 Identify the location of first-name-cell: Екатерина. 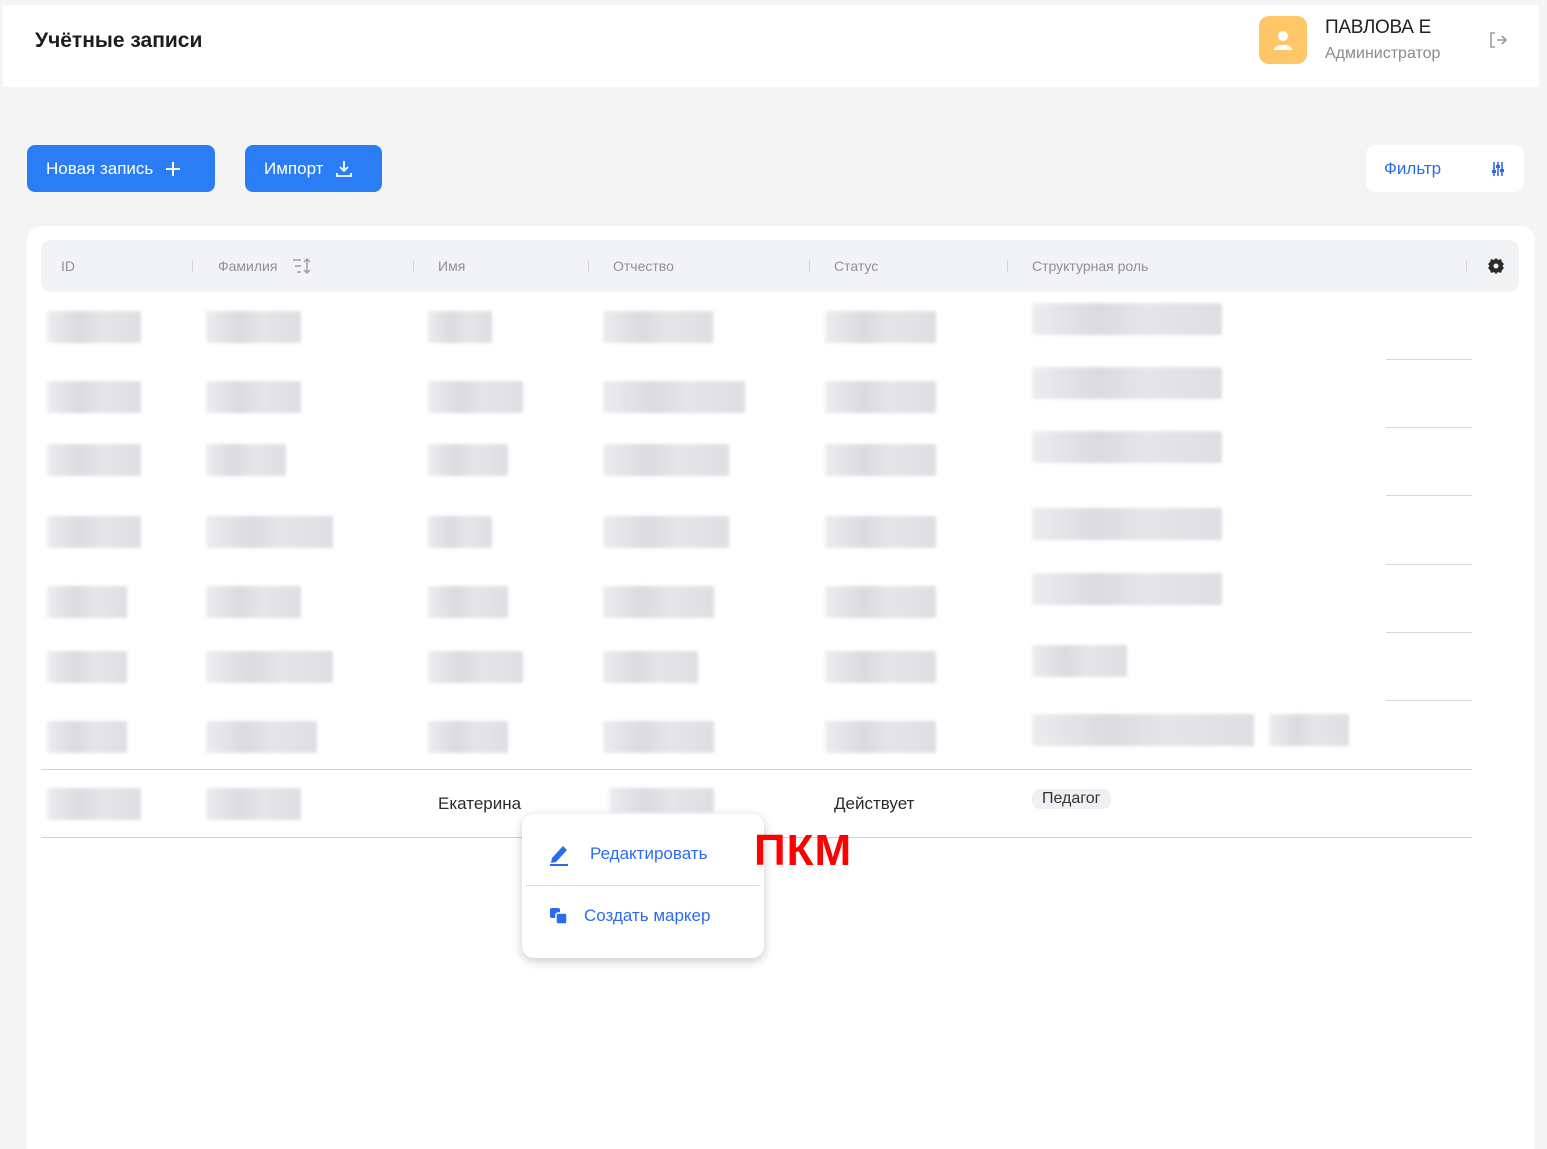
(480, 803).